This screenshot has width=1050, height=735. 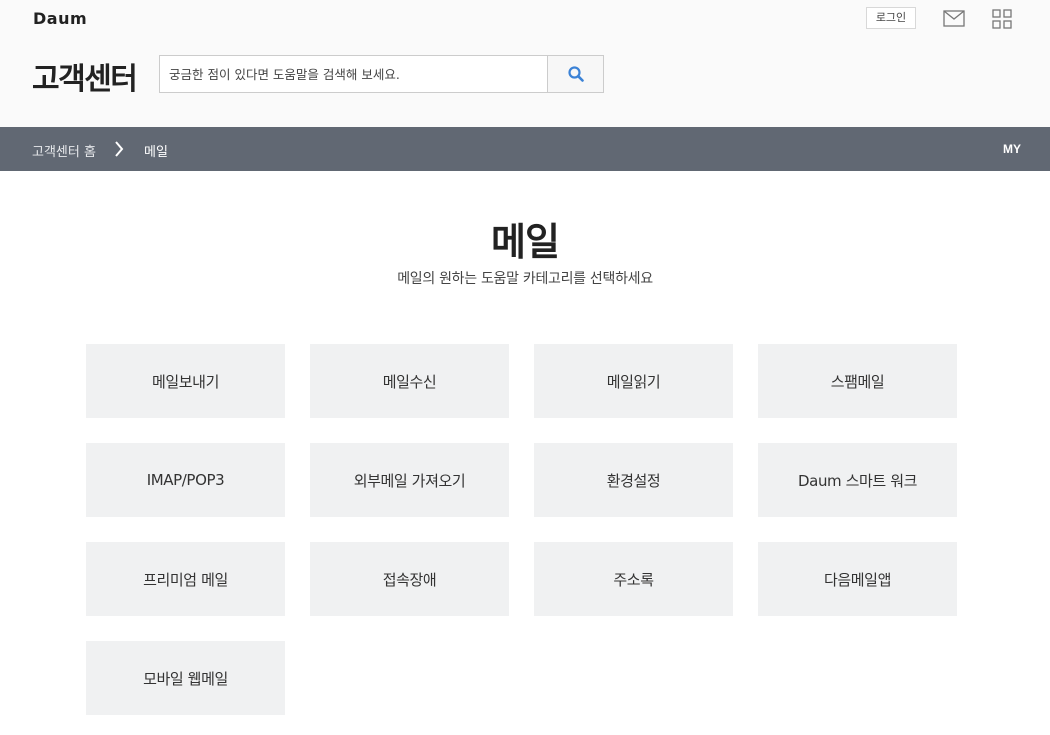 What do you see at coordinates (857, 480) in the screenshot?
I see `category-daum-smart-work: Daum 스마트 워크` at bounding box center [857, 480].